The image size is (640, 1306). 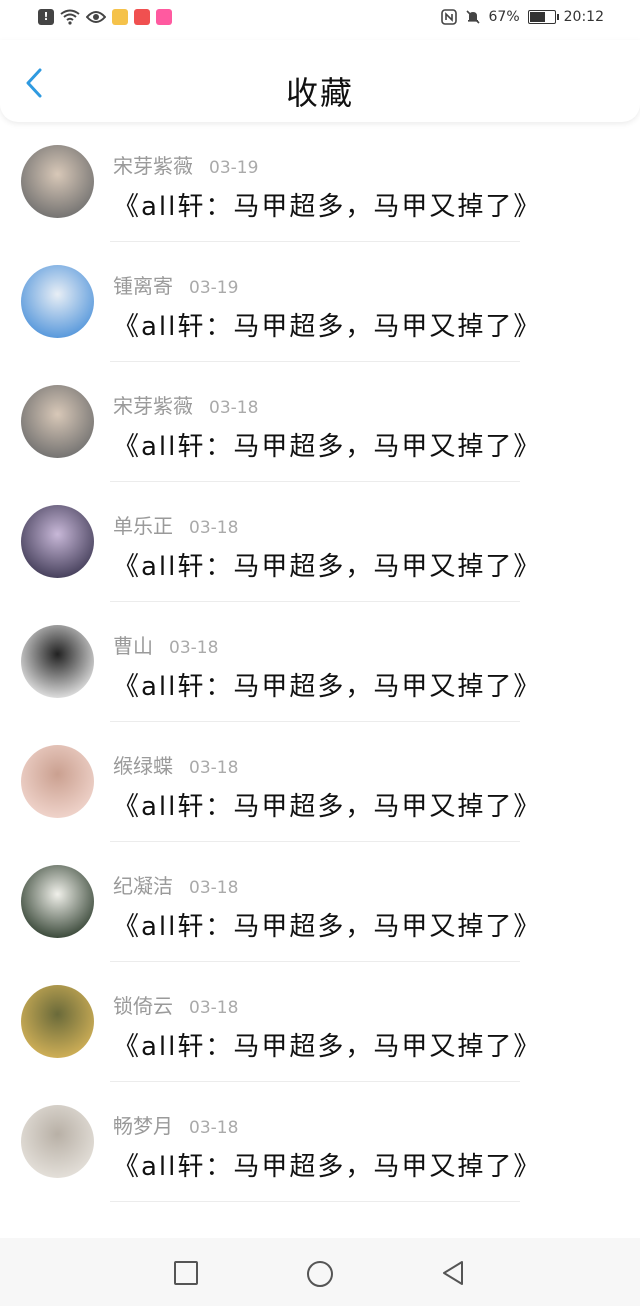 I want to click on author-name: 锺离寄, so click(x=143, y=284).